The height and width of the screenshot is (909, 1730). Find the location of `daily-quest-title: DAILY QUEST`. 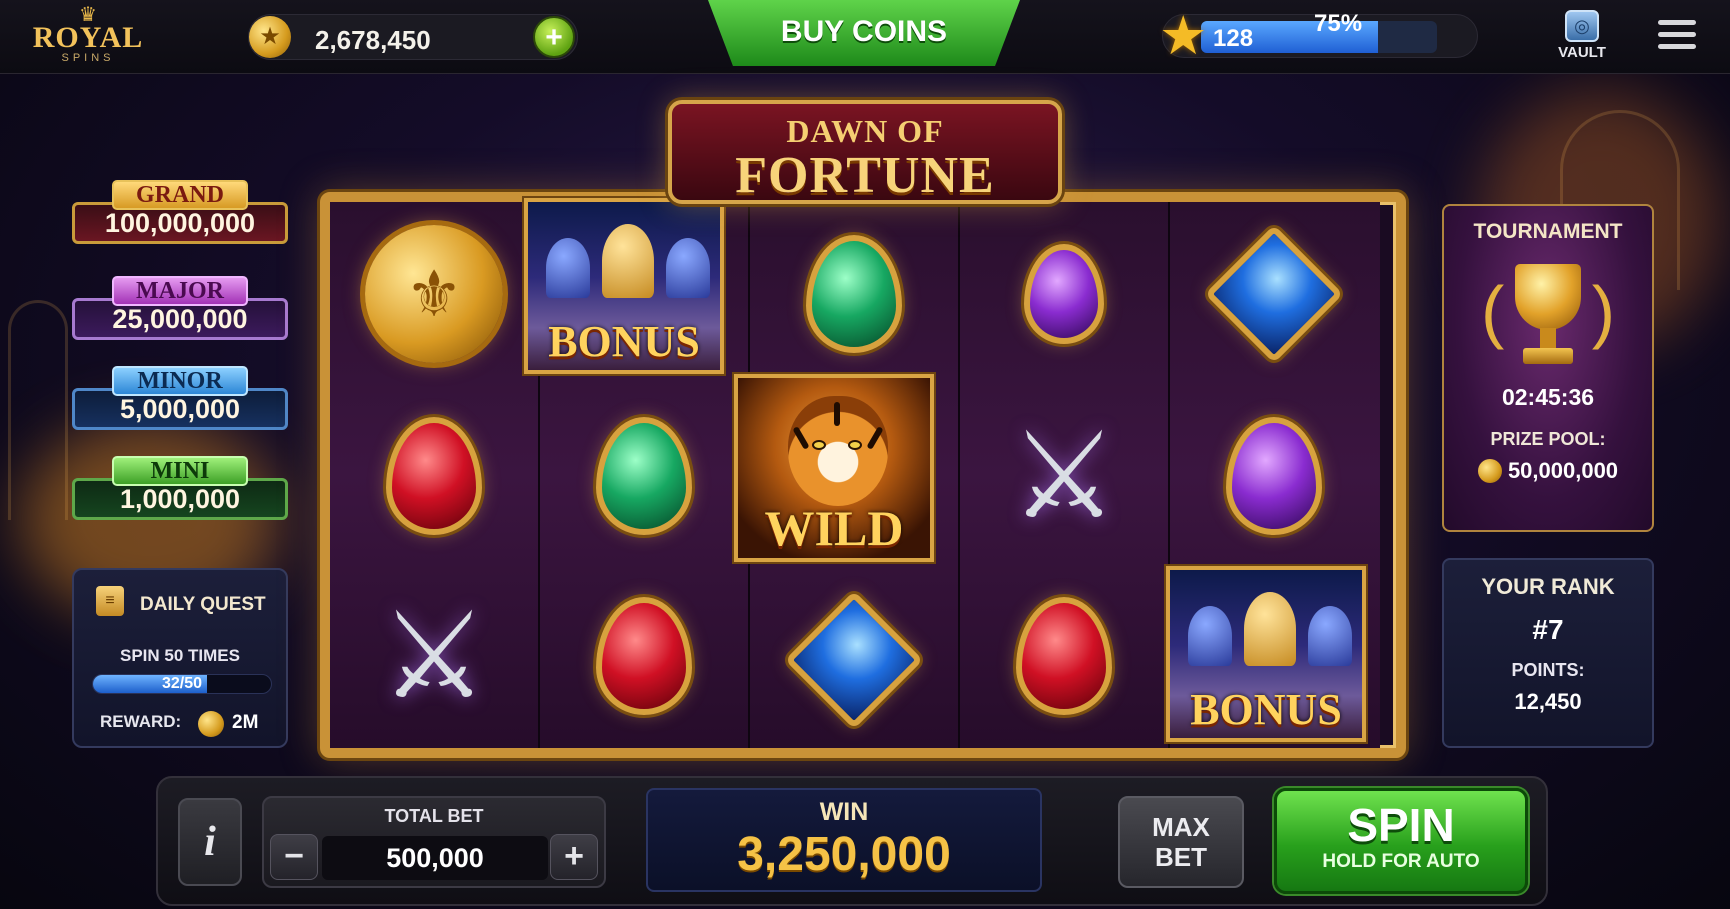

daily-quest-title: DAILY QUEST is located at coordinates (203, 604).